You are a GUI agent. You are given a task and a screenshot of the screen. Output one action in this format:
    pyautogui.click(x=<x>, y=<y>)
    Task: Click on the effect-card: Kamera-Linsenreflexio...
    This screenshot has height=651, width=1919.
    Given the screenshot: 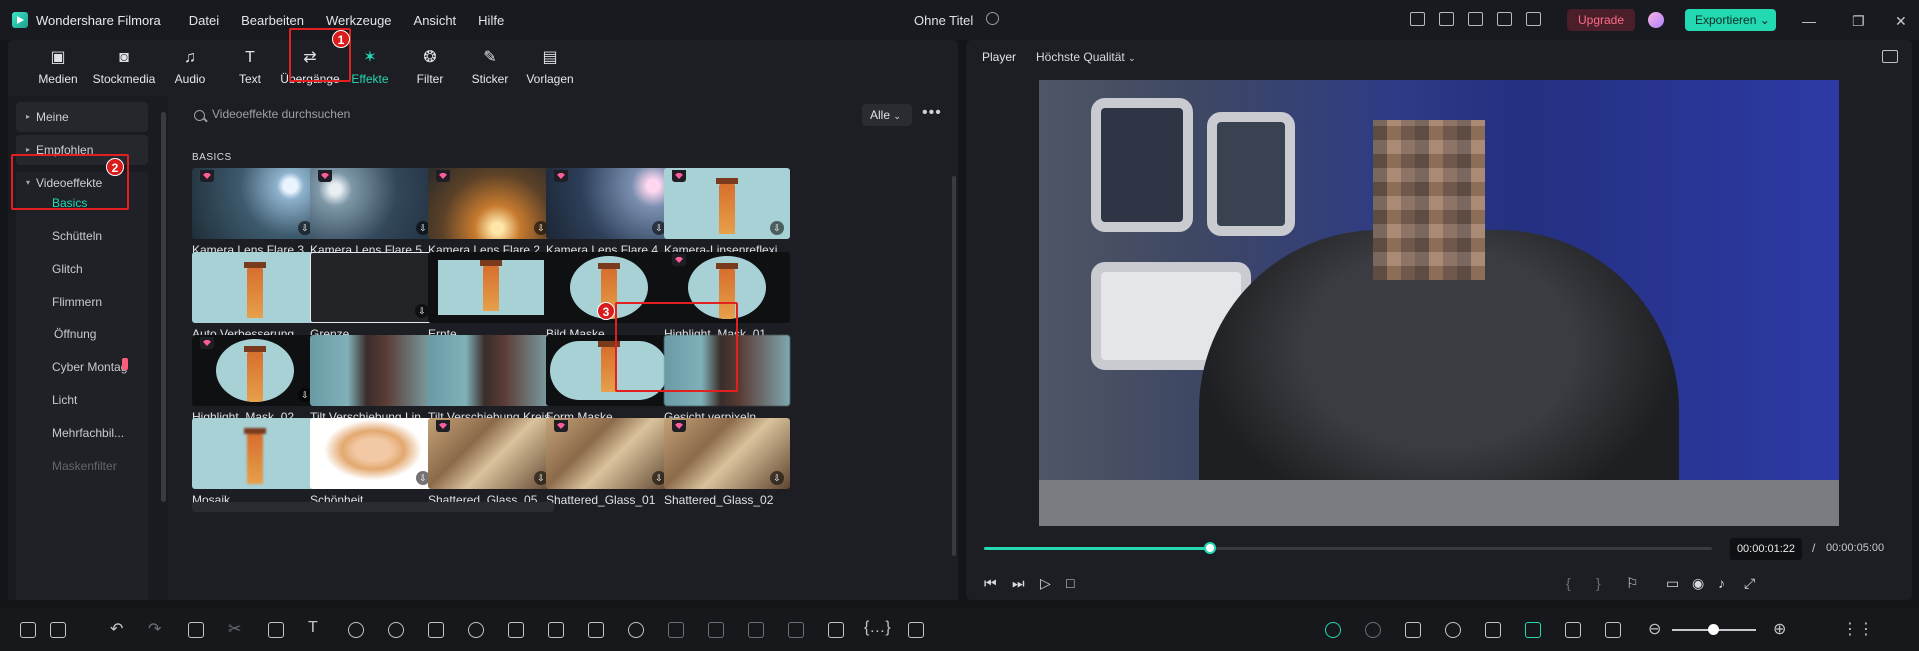 What is the action you would take?
    pyautogui.click(x=727, y=212)
    